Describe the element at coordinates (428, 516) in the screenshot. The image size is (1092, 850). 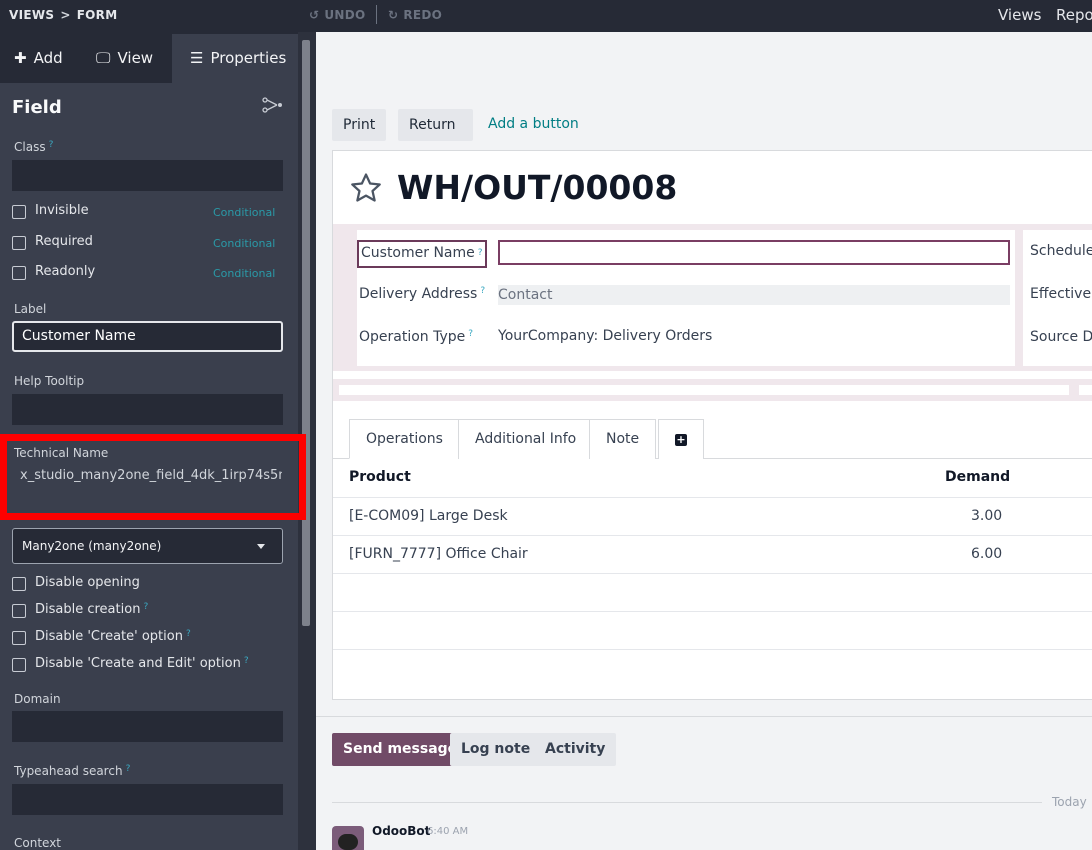
I see `product-cell: [E-COM09] Large Desk` at that location.